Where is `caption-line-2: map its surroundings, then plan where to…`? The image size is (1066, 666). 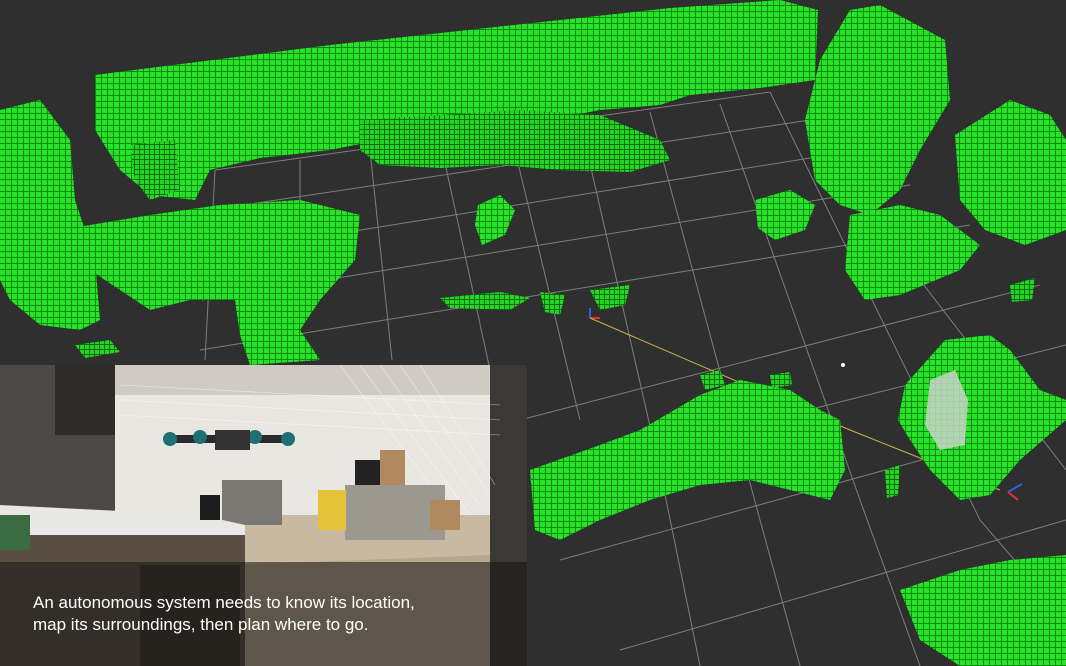
caption-line-2: map its surroundings, then plan where to… is located at coordinates (201, 624).